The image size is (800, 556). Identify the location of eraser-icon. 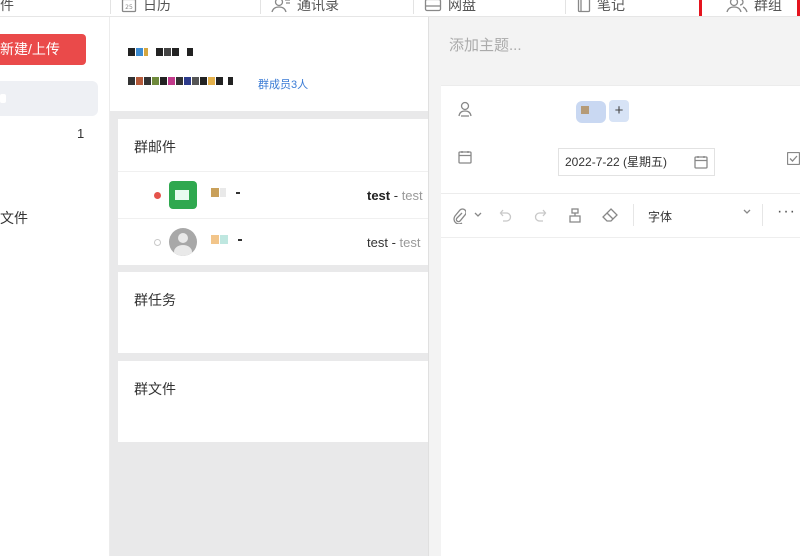
(610, 215).